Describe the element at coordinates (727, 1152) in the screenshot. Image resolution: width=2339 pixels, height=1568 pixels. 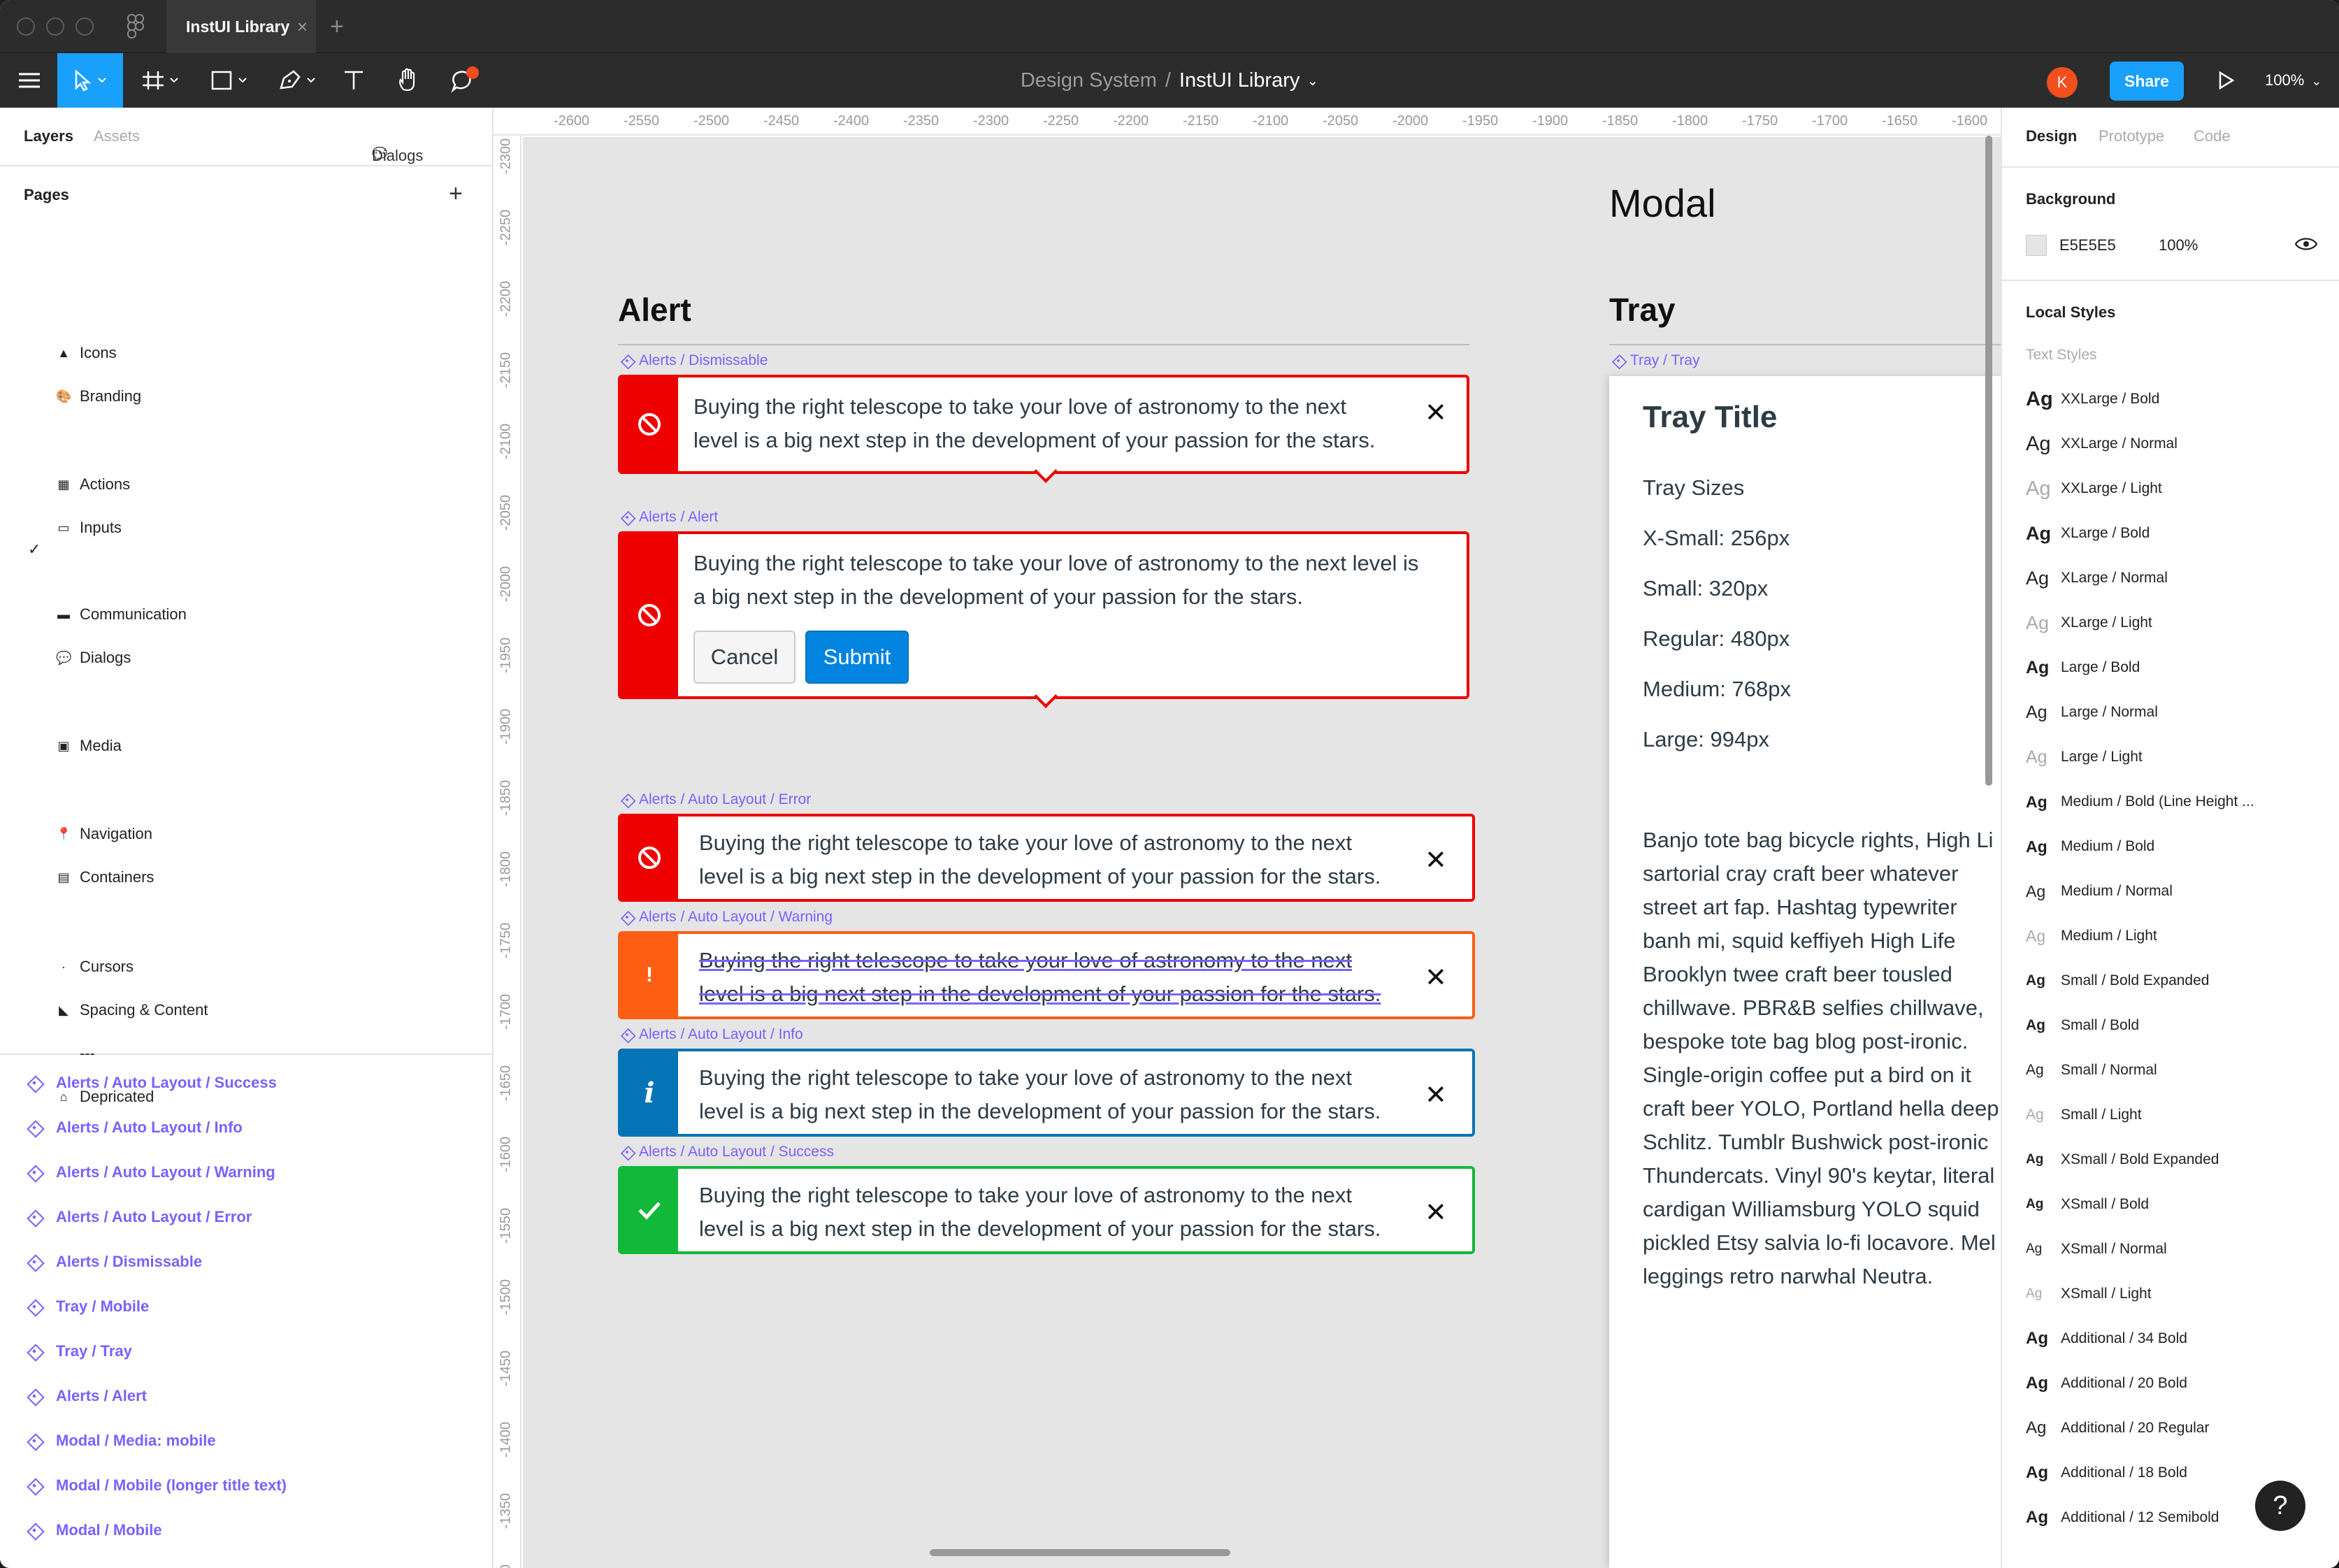
I see `component-label-success: Alerts / Auto Layout / Success` at that location.